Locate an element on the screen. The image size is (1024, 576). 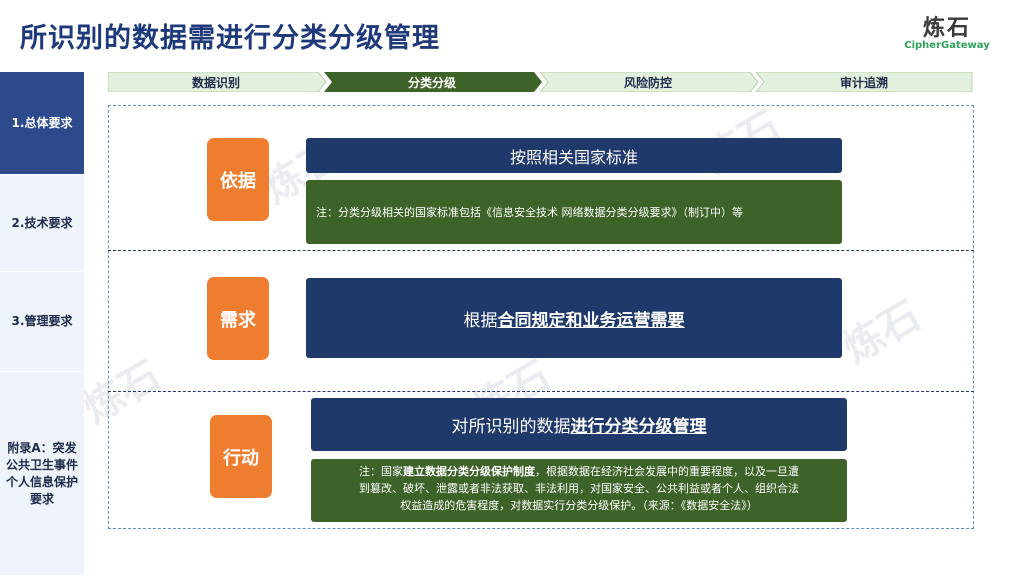
basis-heading-text: 按照相关国家标准 is located at coordinates (573, 157).